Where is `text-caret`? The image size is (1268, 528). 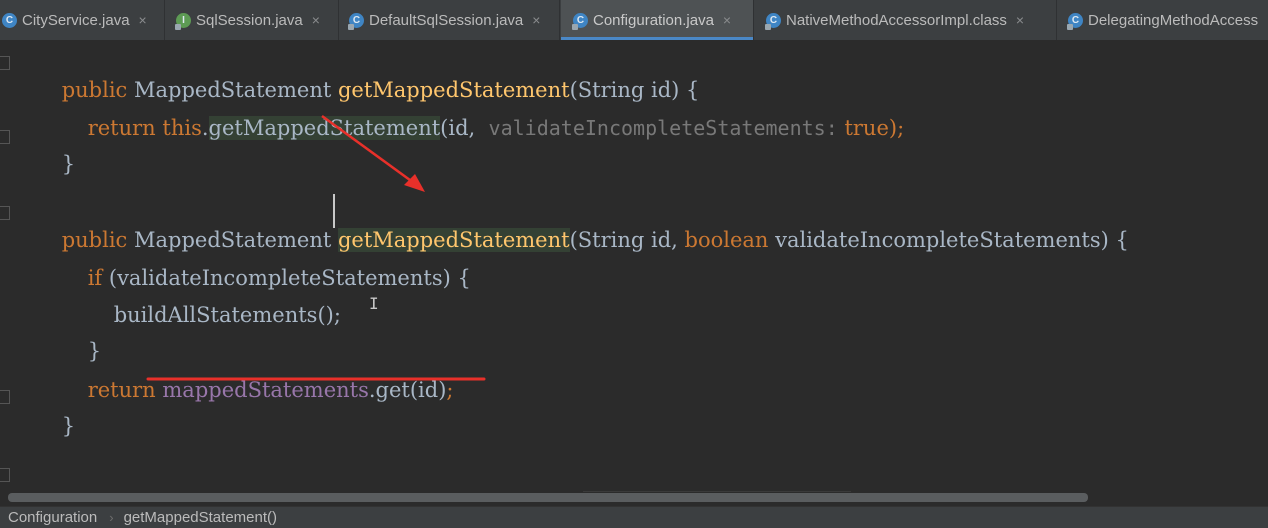
text-caret is located at coordinates (334, 211).